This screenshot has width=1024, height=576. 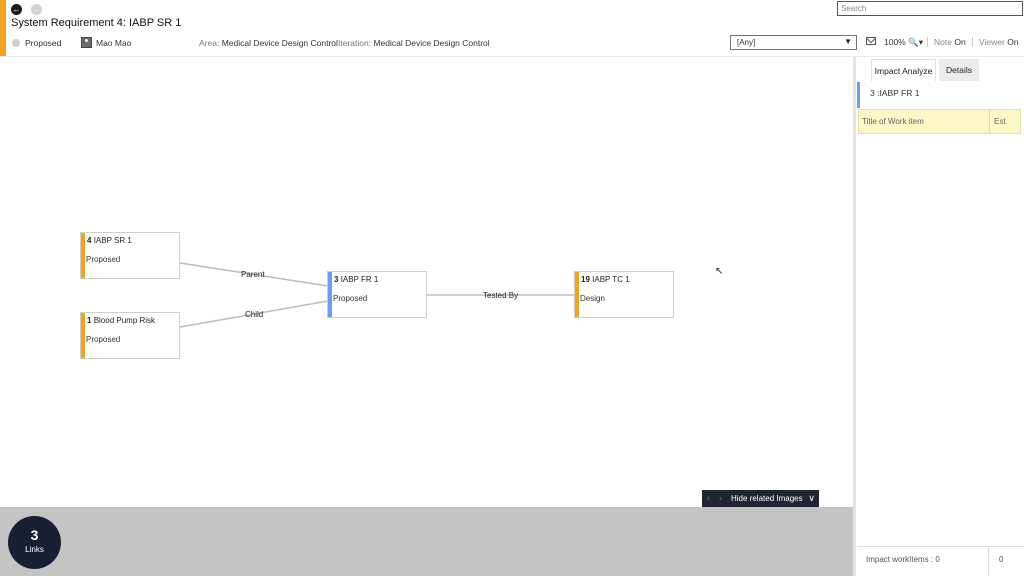 What do you see at coordinates (895, 93) in the screenshot?
I see `selected-work-item-label: 3 :IABP FR 1` at bounding box center [895, 93].